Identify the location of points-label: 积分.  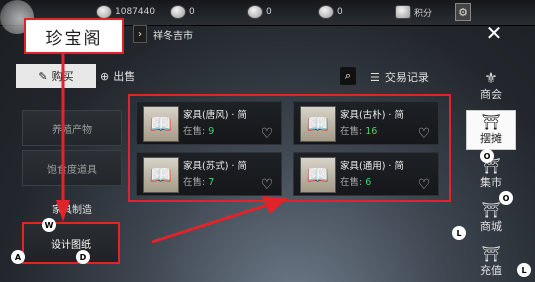
(423, 13).